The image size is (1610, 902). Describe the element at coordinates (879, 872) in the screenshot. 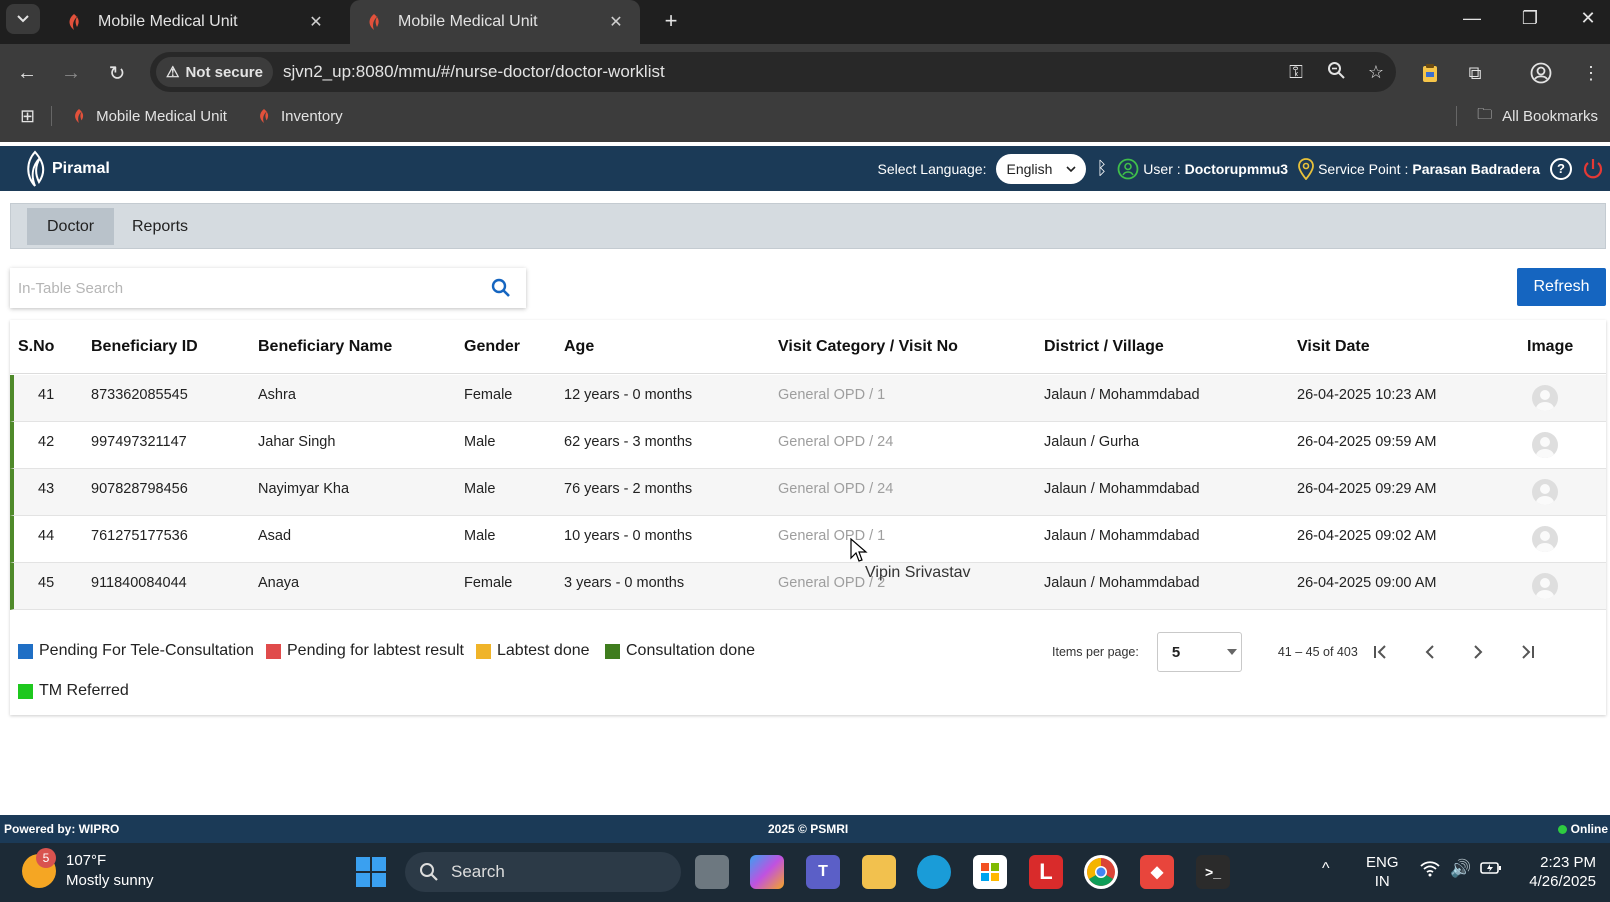

I see `file-explorer-icon` at that location.